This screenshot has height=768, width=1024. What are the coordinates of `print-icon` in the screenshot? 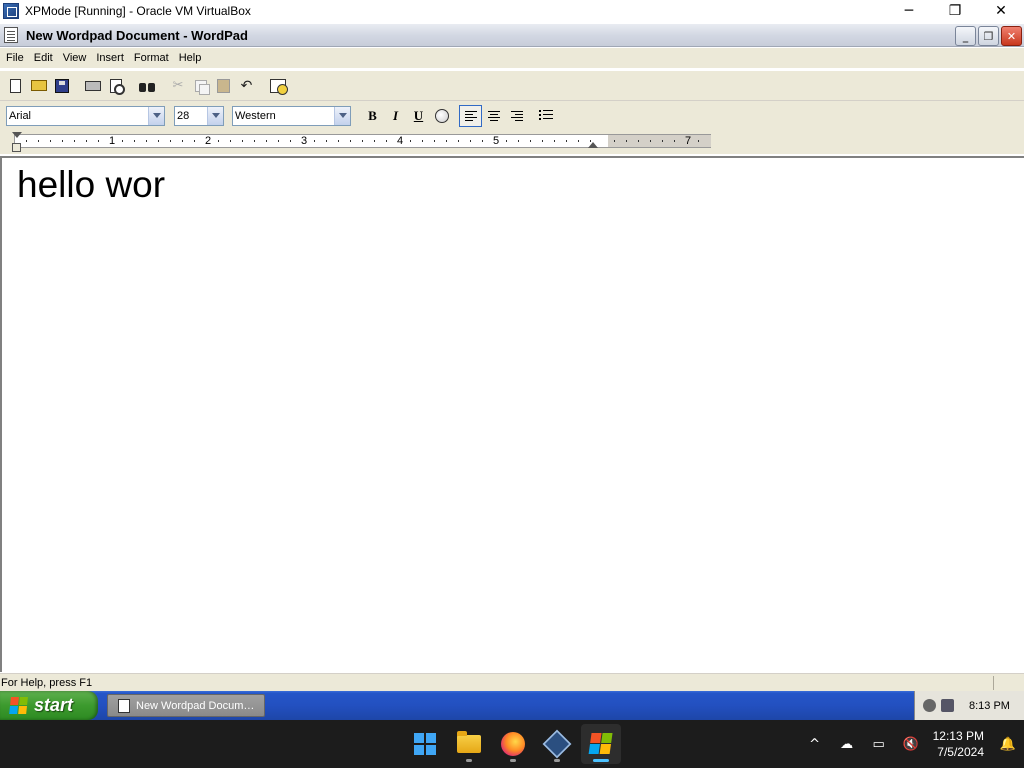 It's located at (92, 85).